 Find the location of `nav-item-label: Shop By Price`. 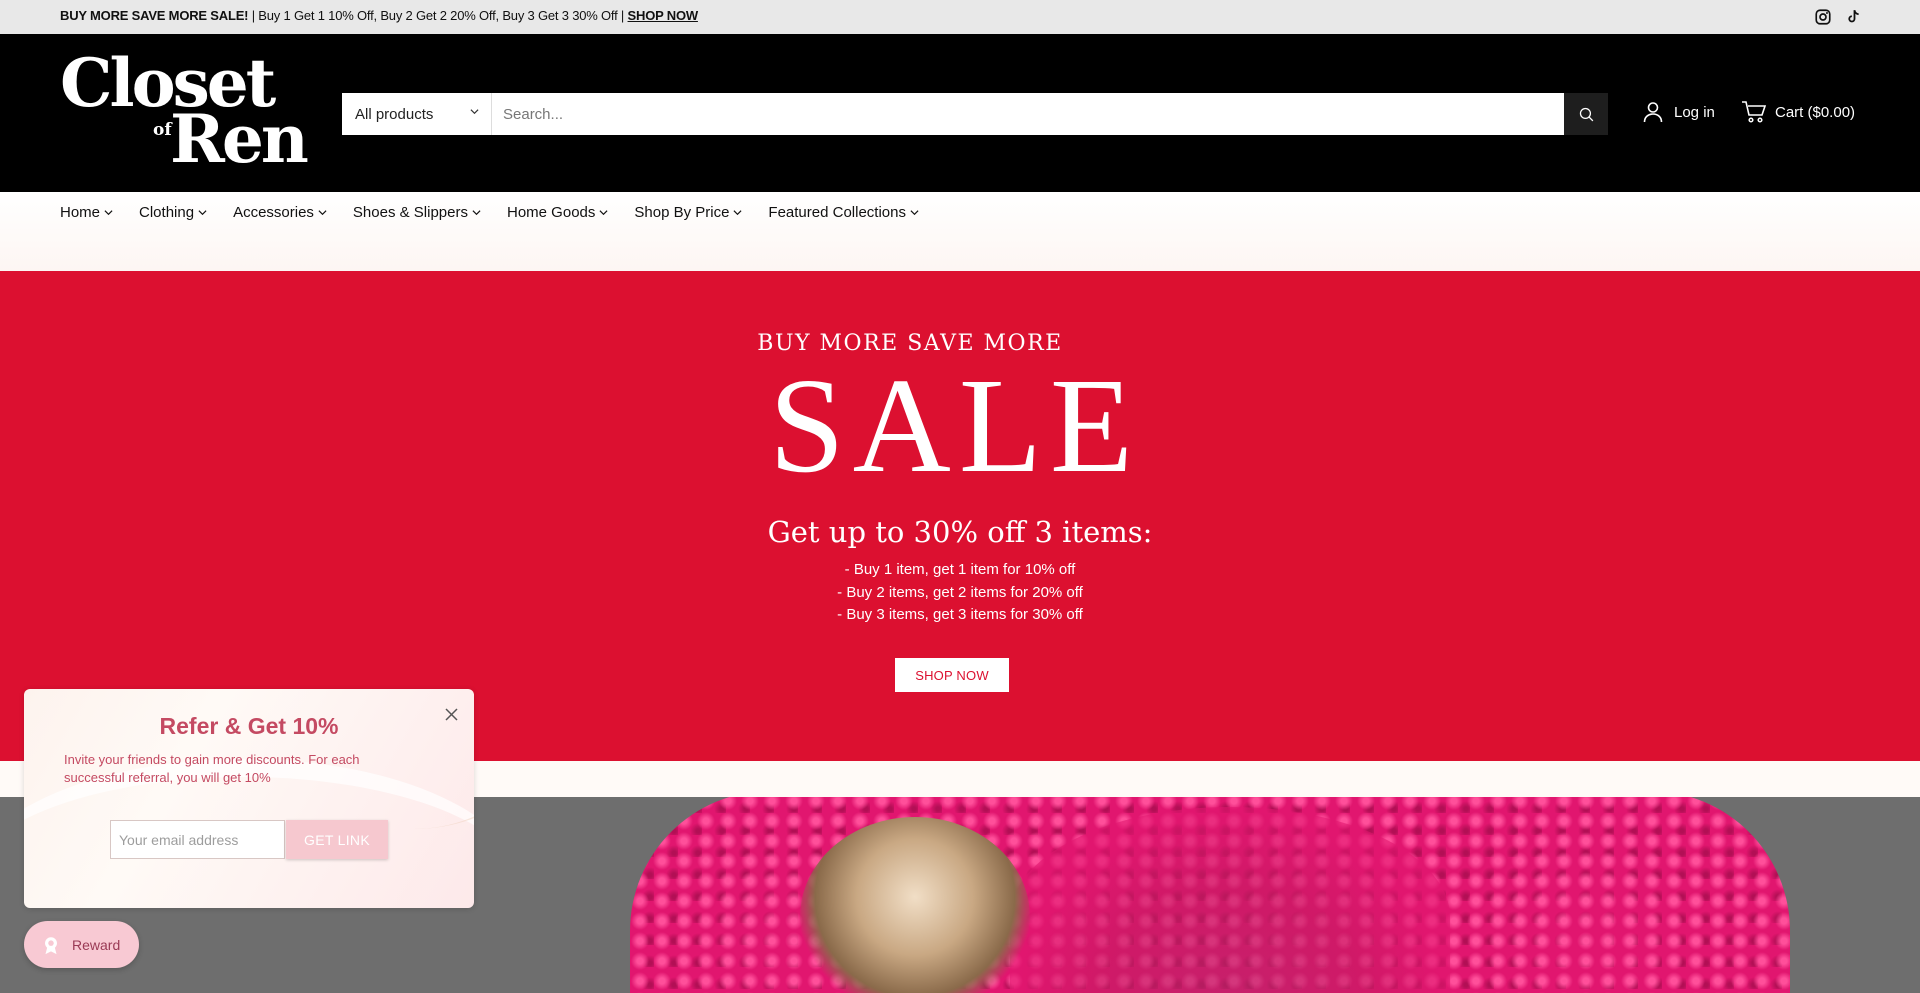

nav-item-label: Shop By Price is located at coordinates (682, 212).